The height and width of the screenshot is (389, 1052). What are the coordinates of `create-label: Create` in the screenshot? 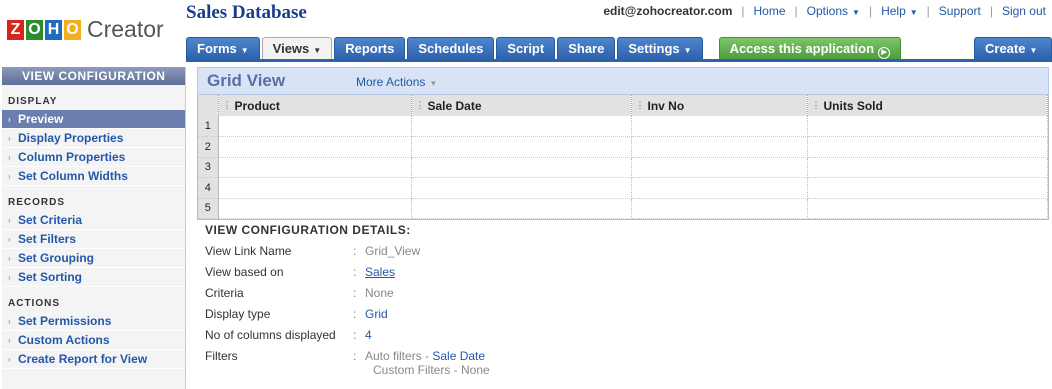 It's located at (1005, 48).